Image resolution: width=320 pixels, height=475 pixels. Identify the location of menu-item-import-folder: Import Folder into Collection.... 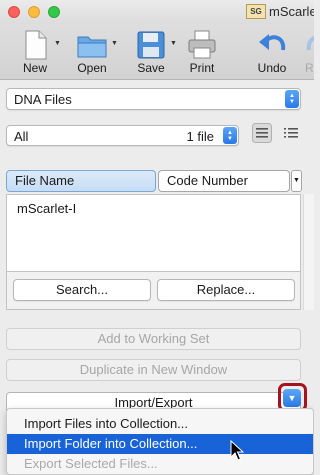
(160, 444).